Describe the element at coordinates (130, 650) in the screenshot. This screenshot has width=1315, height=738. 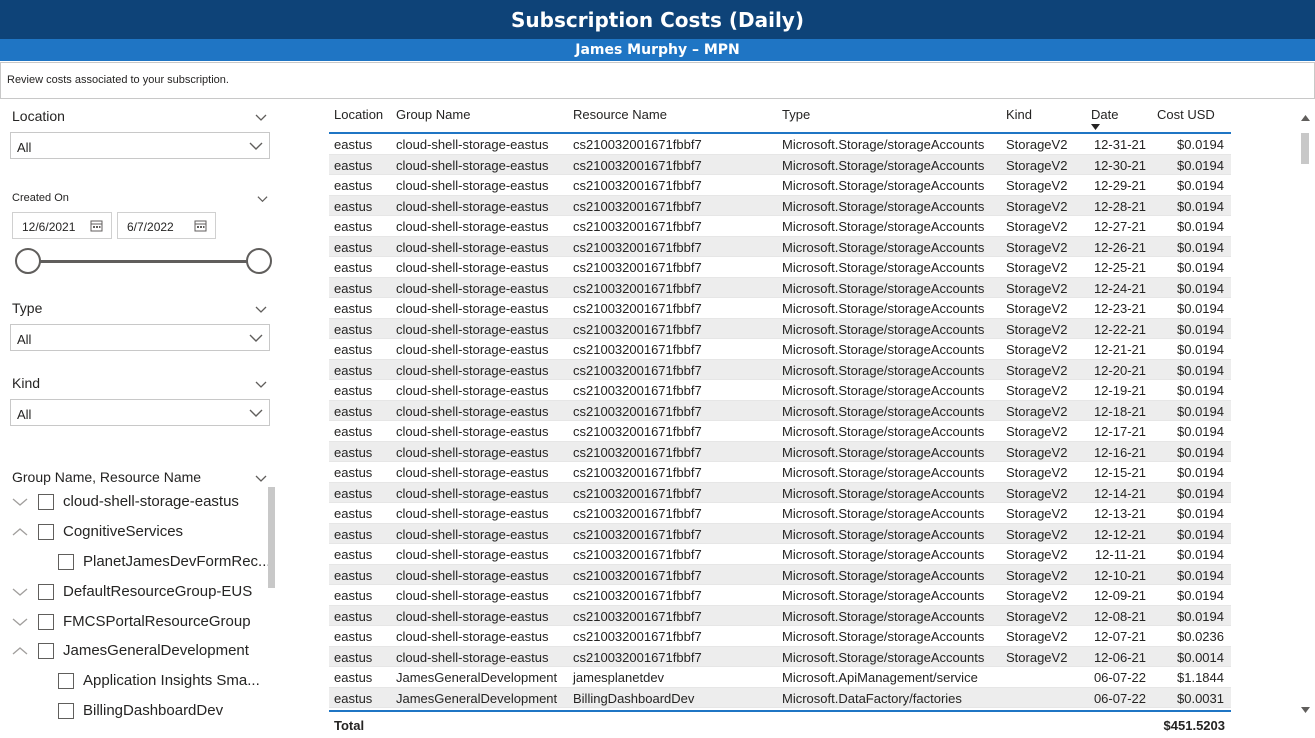
I see `tree-item: JamesGeneralDevelopment` at that location.